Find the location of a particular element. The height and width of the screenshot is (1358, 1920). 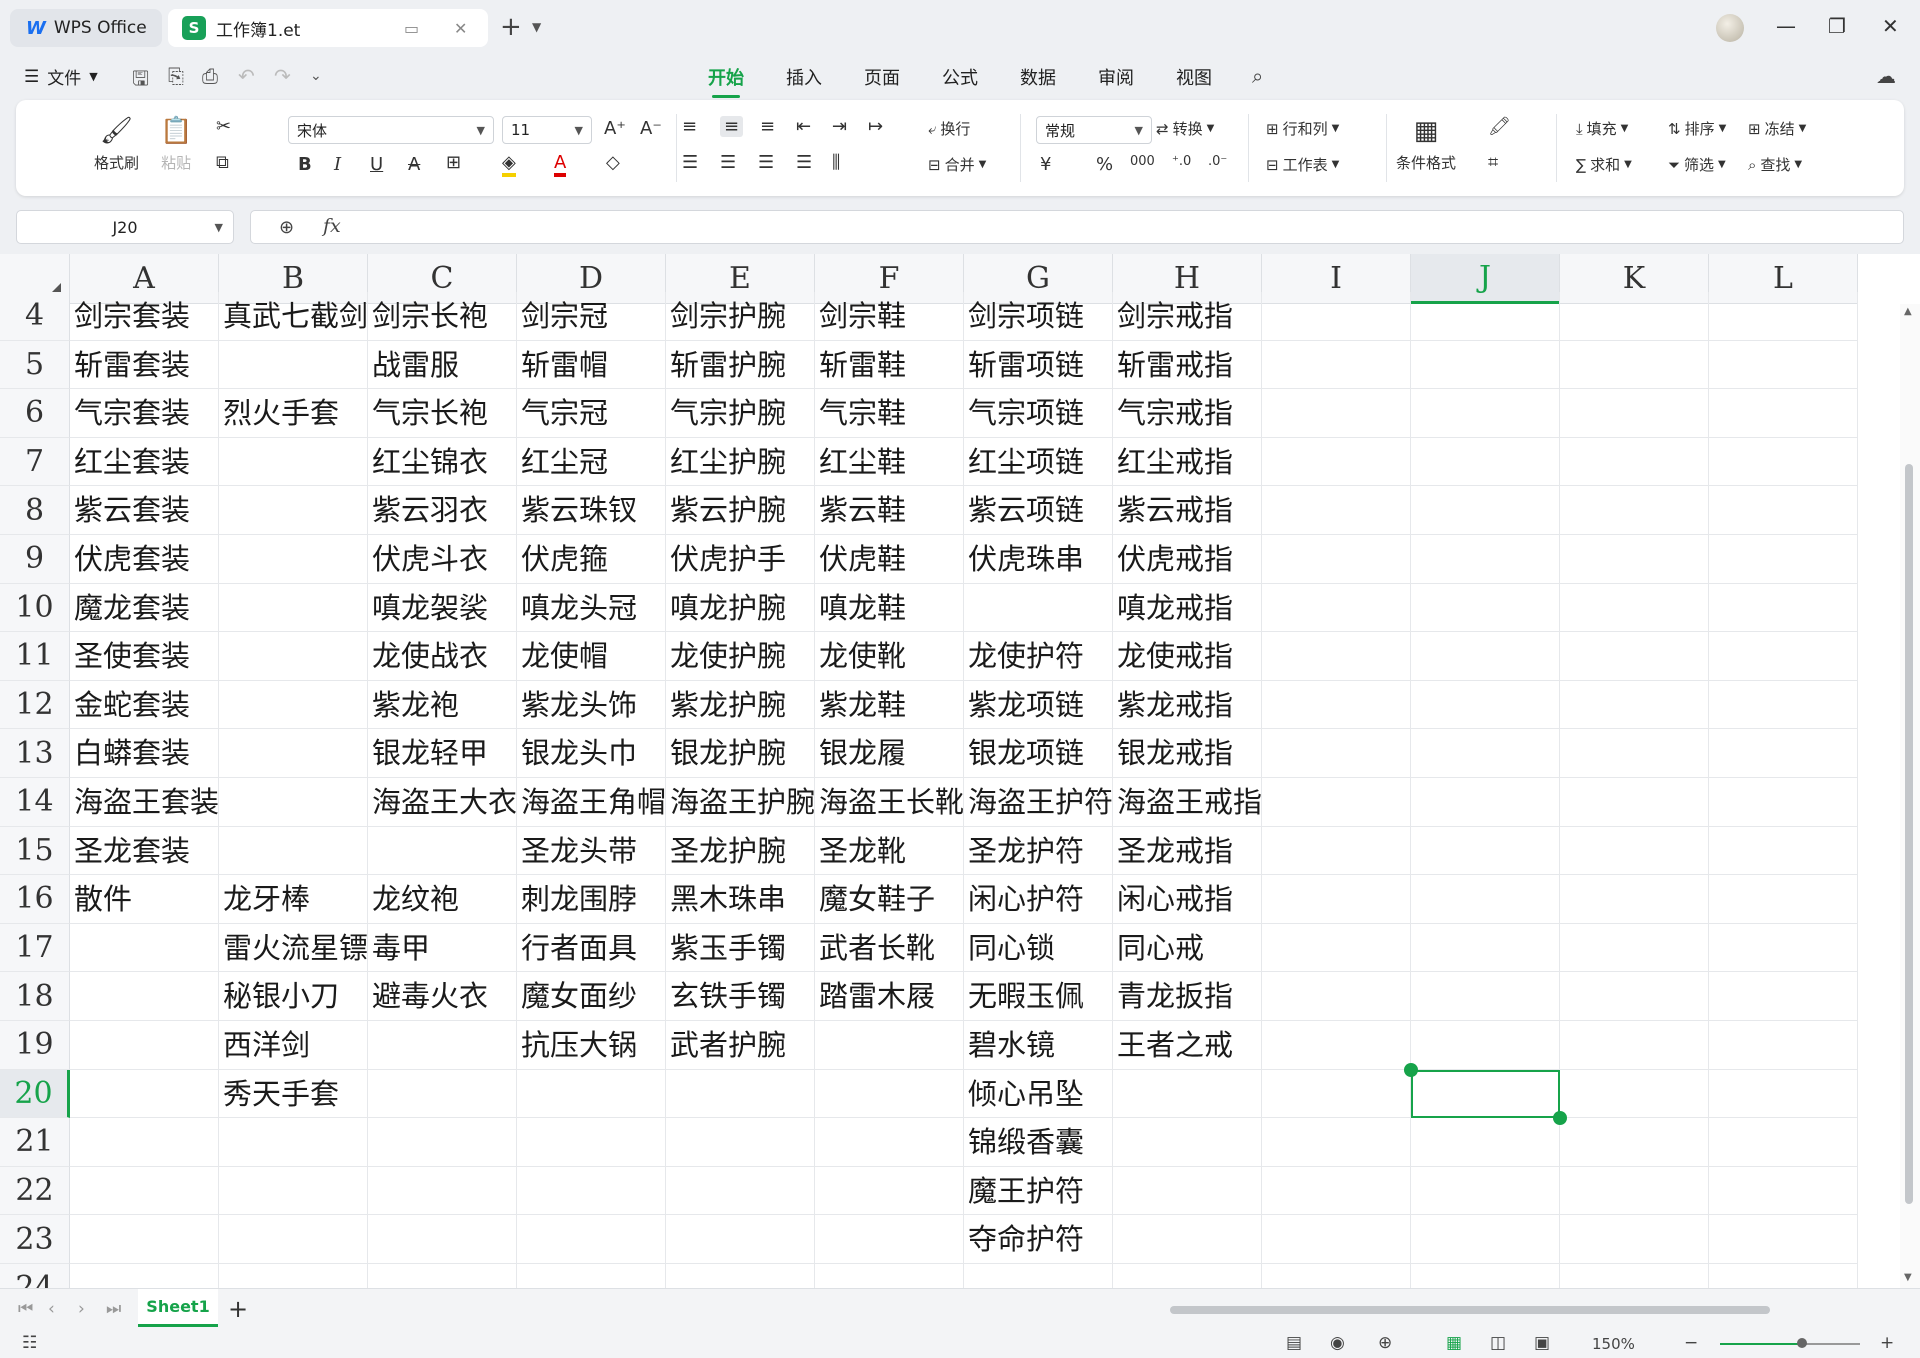

cell-e6: 气宗护腕 is located at coordinates (740, 413).